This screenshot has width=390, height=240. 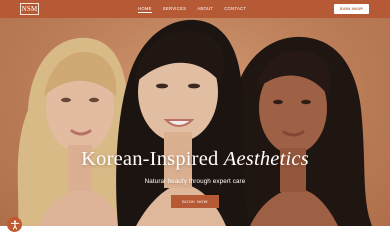 What do you see at coordinates (195, 201) in the screenshot?
I see `book-now-button: BOOK NOW` at bounding box center [195, 201].